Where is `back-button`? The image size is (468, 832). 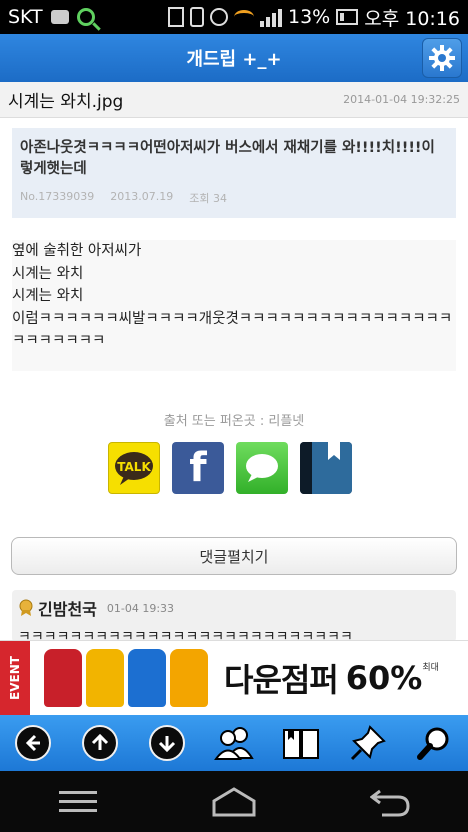 back-button is located at coordinates (33, 743).